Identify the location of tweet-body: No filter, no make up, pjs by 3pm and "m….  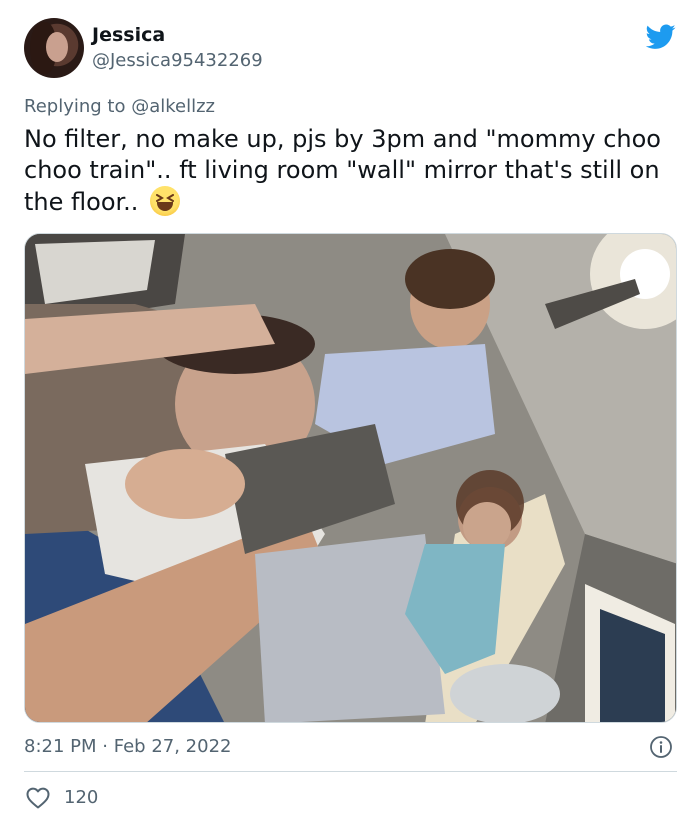
(349, 171).